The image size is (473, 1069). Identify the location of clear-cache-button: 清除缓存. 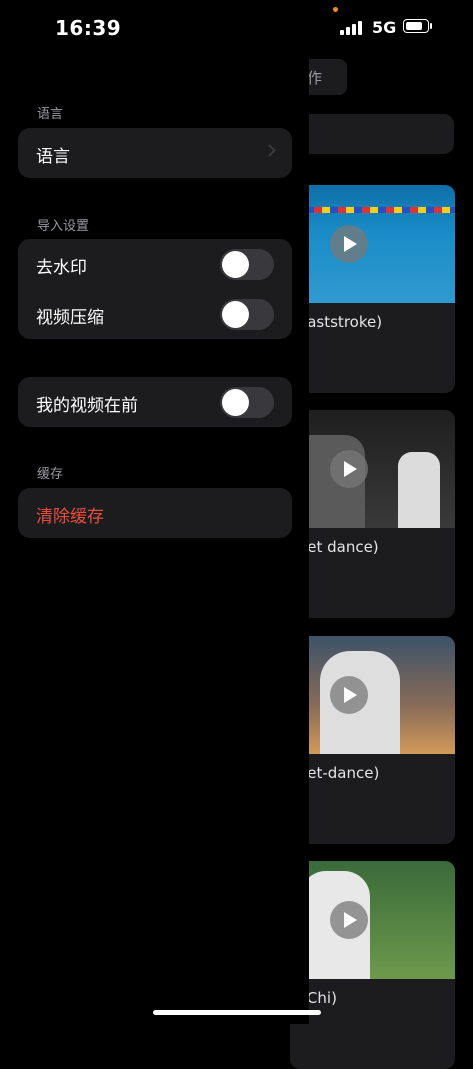
(155, 513).